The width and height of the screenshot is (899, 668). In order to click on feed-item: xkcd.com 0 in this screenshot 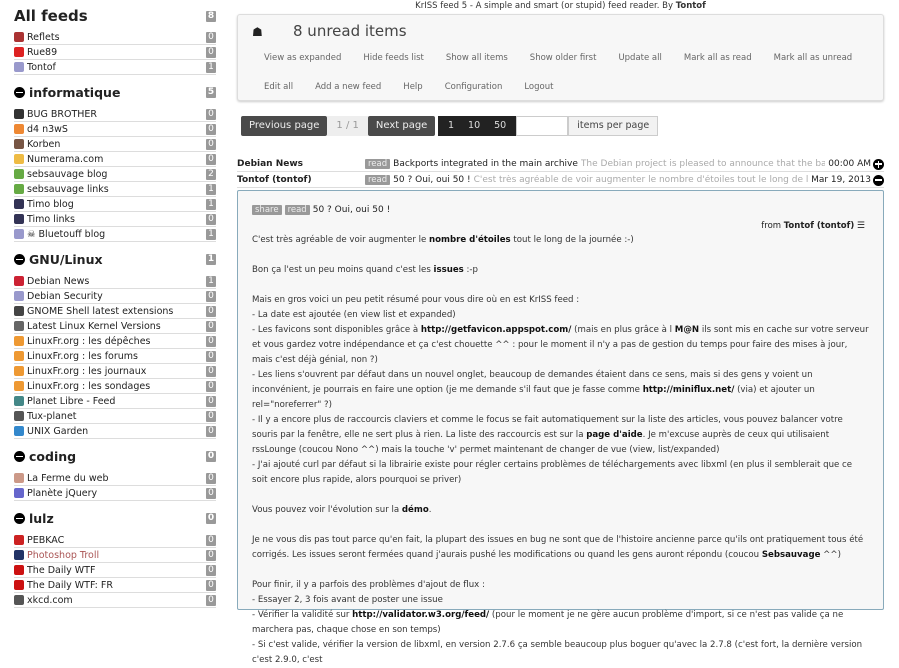, I will do `click(115, 600)`.